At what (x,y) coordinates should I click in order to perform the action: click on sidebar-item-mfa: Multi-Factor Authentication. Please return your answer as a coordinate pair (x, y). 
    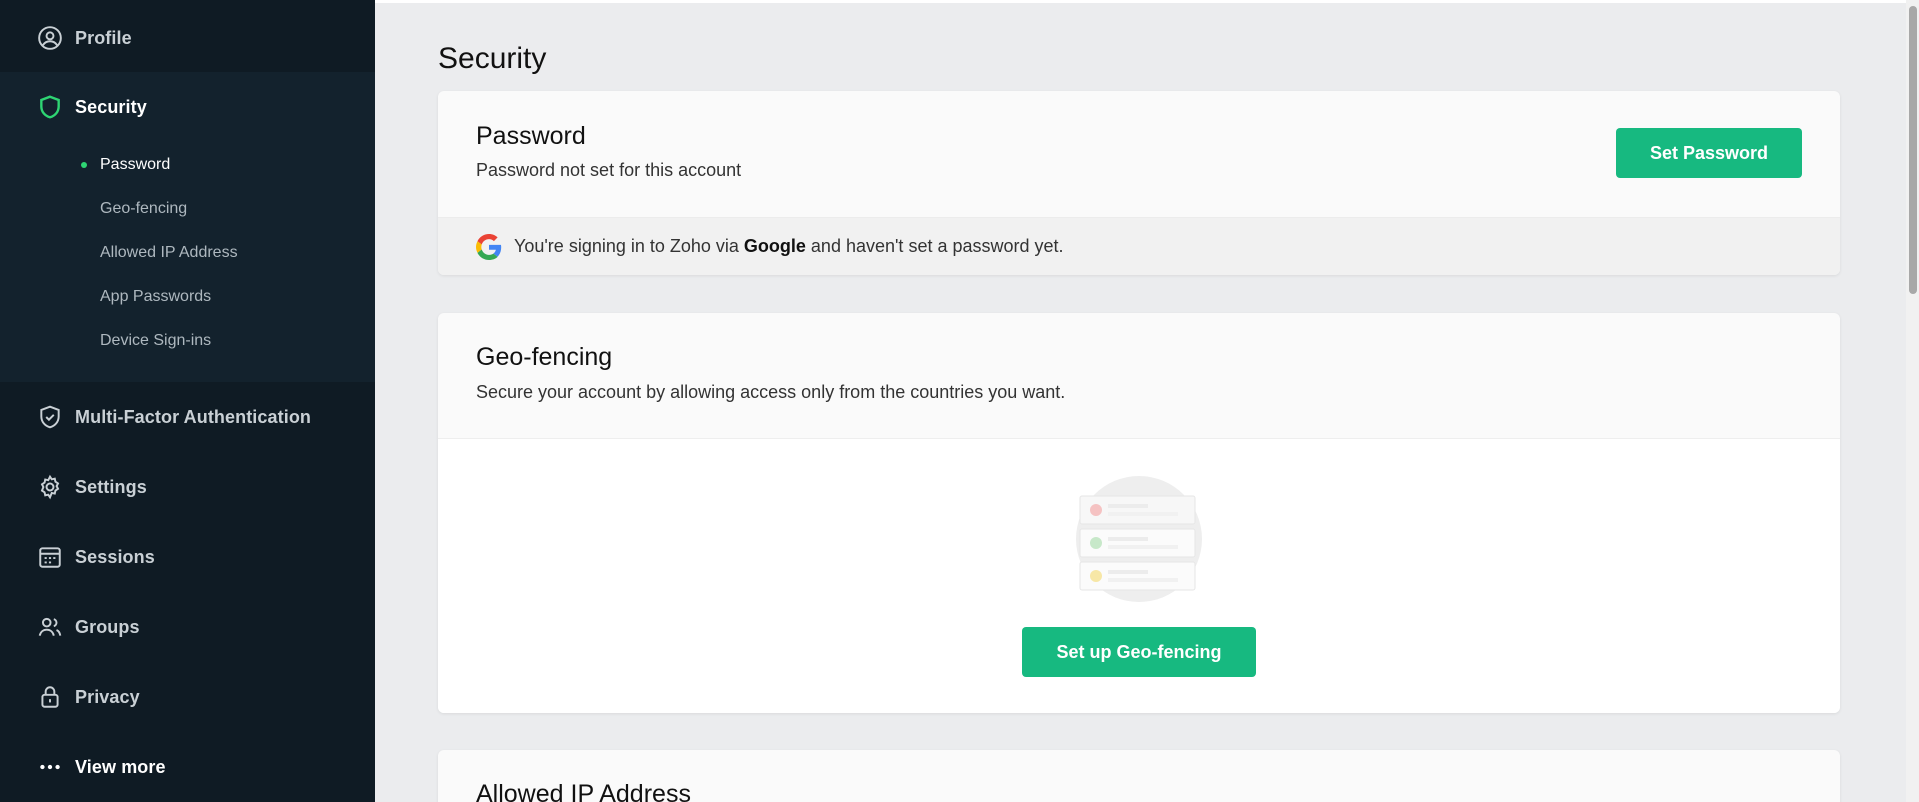
    Looking at the image, I should click on (187, 417).